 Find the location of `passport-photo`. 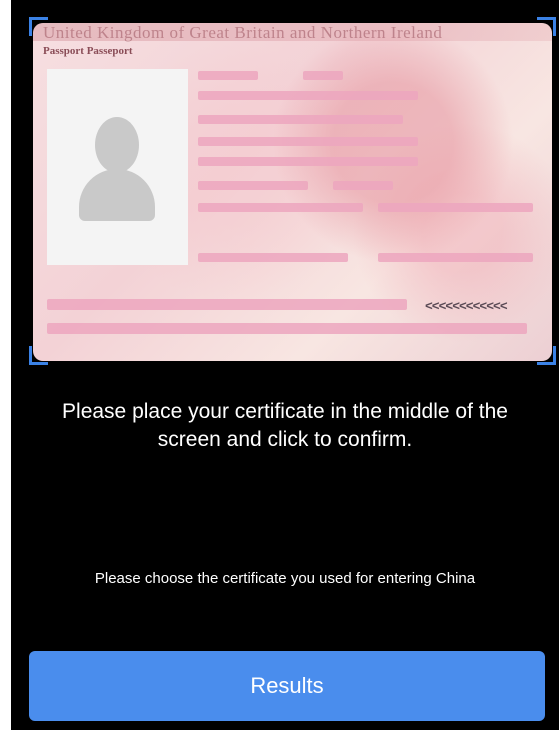

passport-photo is located at coordinates (117, 167).